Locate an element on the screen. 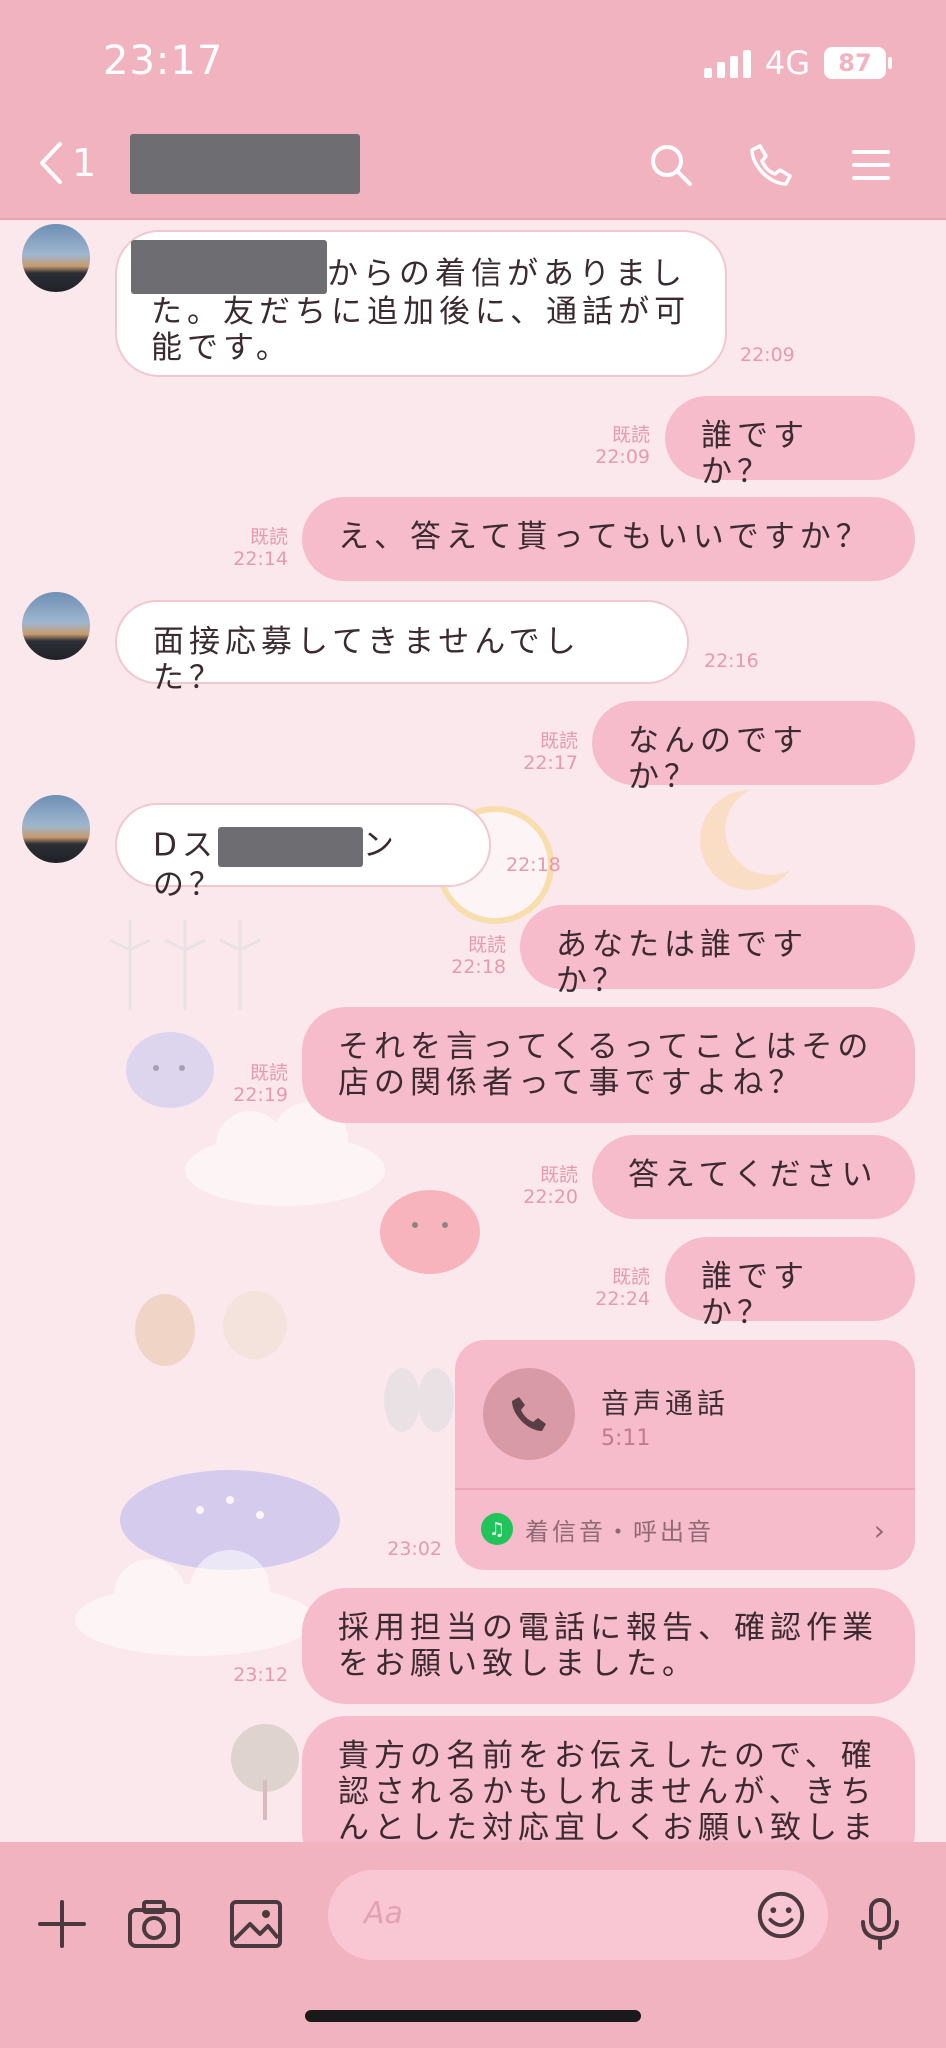 The image size is (946, 2048). unread-count: 1 is located at coordinates (84, 163).